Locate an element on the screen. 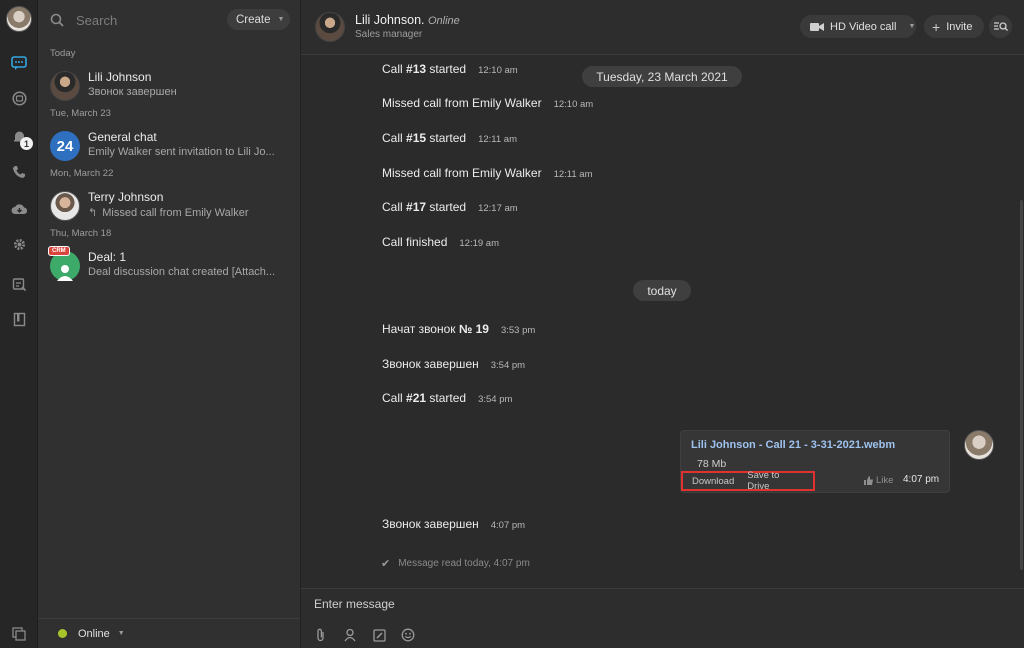  reply-arrow-icon: ↰ is located at coordinates (93, 213).